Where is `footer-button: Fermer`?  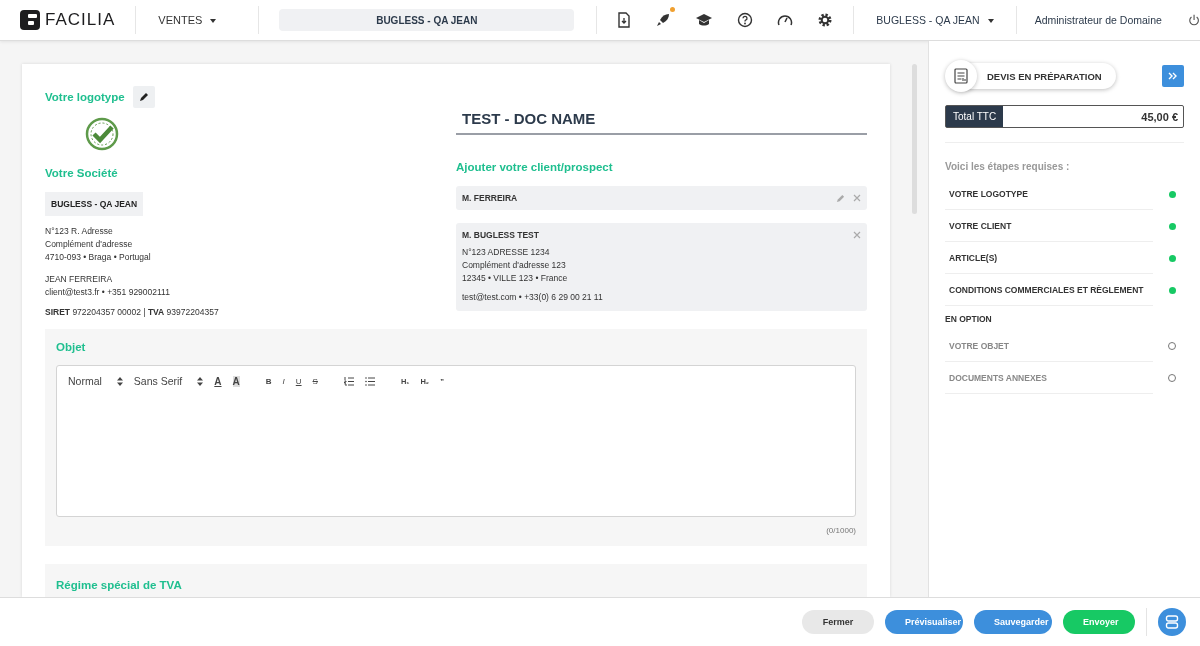 footer-button: Fermer is located at coordinates (838, 622).